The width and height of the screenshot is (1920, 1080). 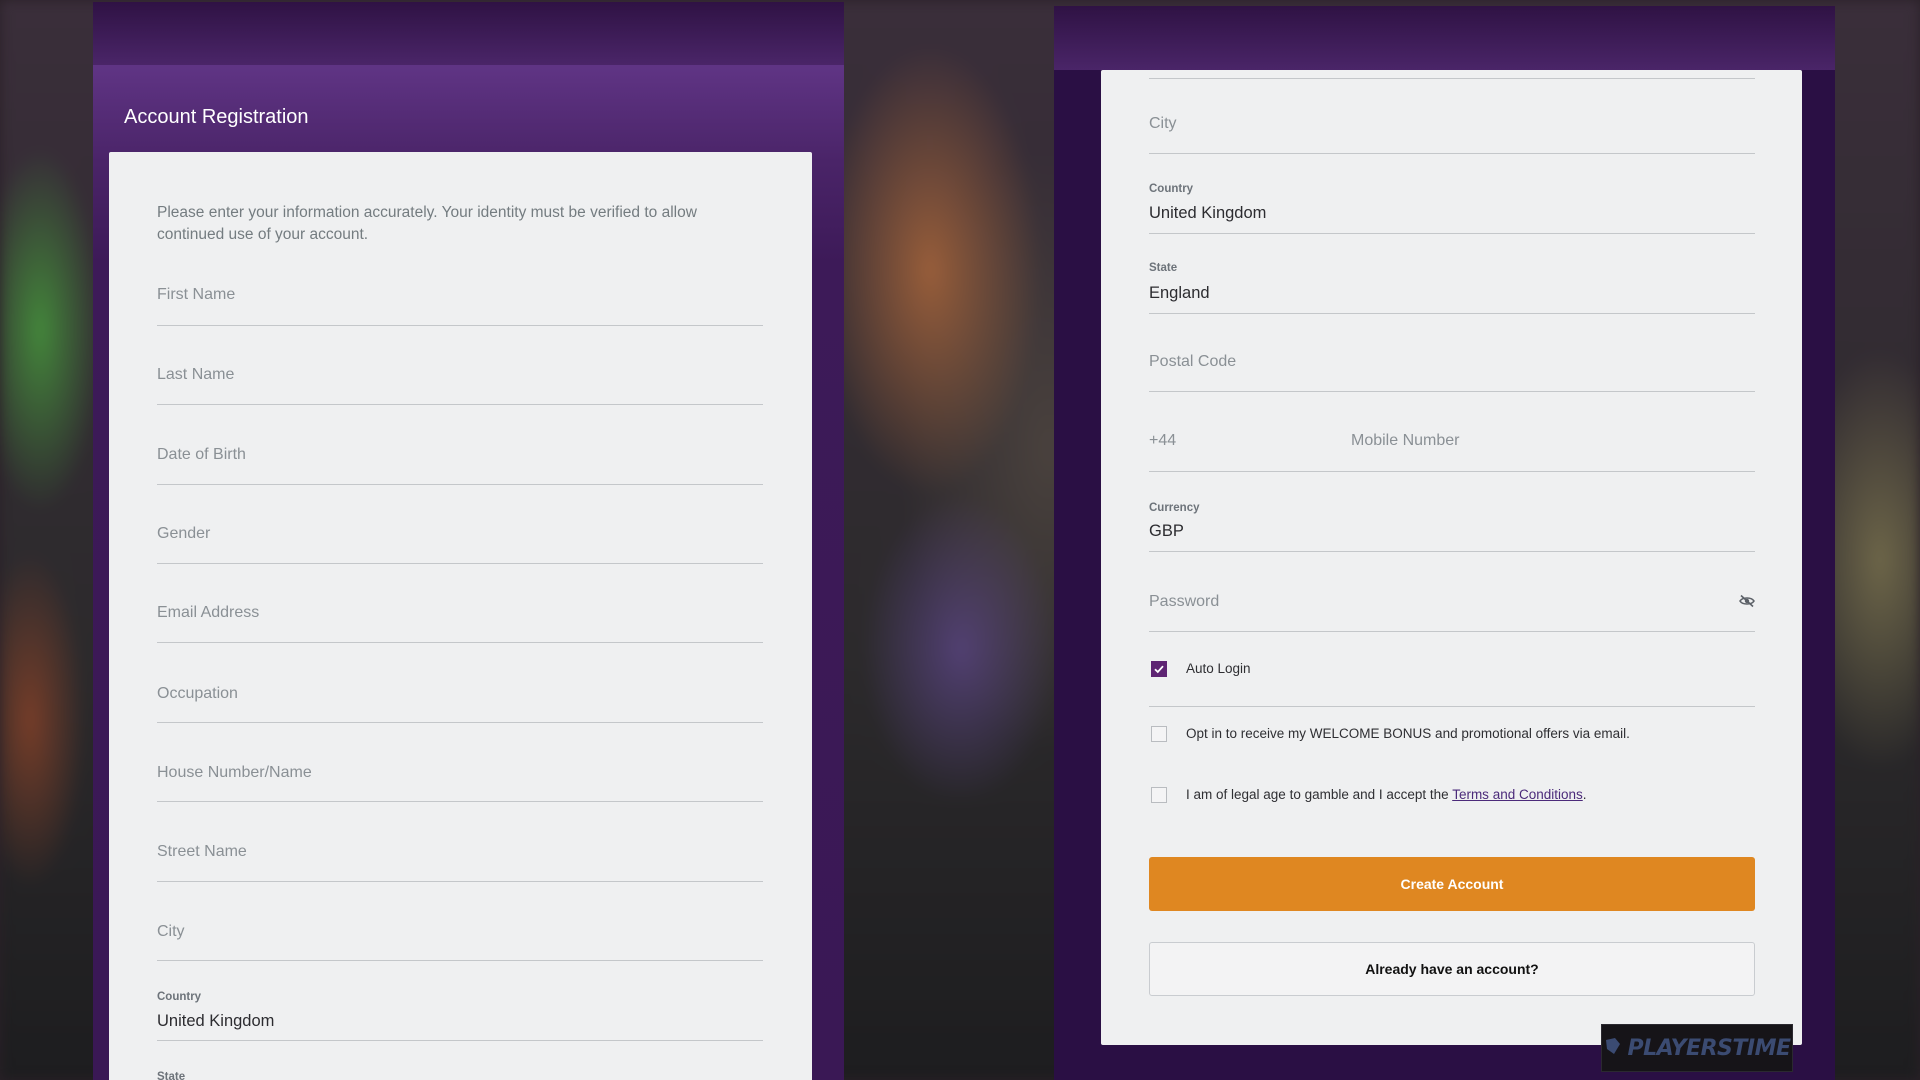 What do you see at coordinates (184, 533) in the screenshot?
I see `gender-placeholder: Gender` at bounding box center [184, 533].